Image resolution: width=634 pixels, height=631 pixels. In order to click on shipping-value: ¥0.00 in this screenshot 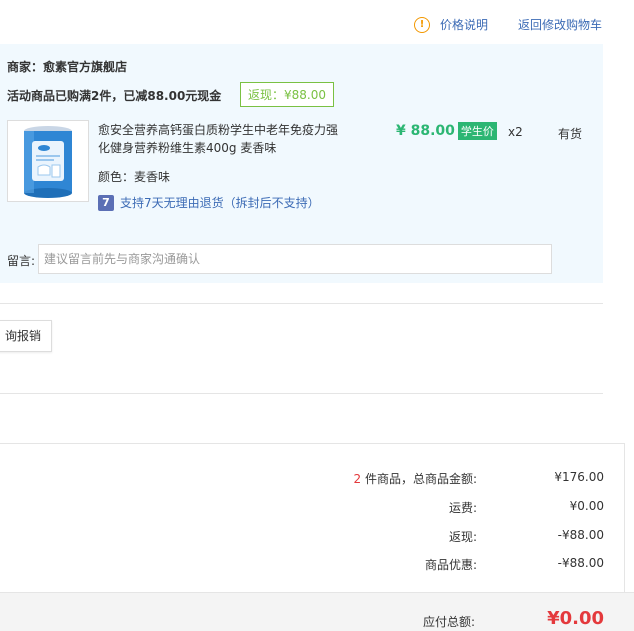, I will do `click(586, 506)`.